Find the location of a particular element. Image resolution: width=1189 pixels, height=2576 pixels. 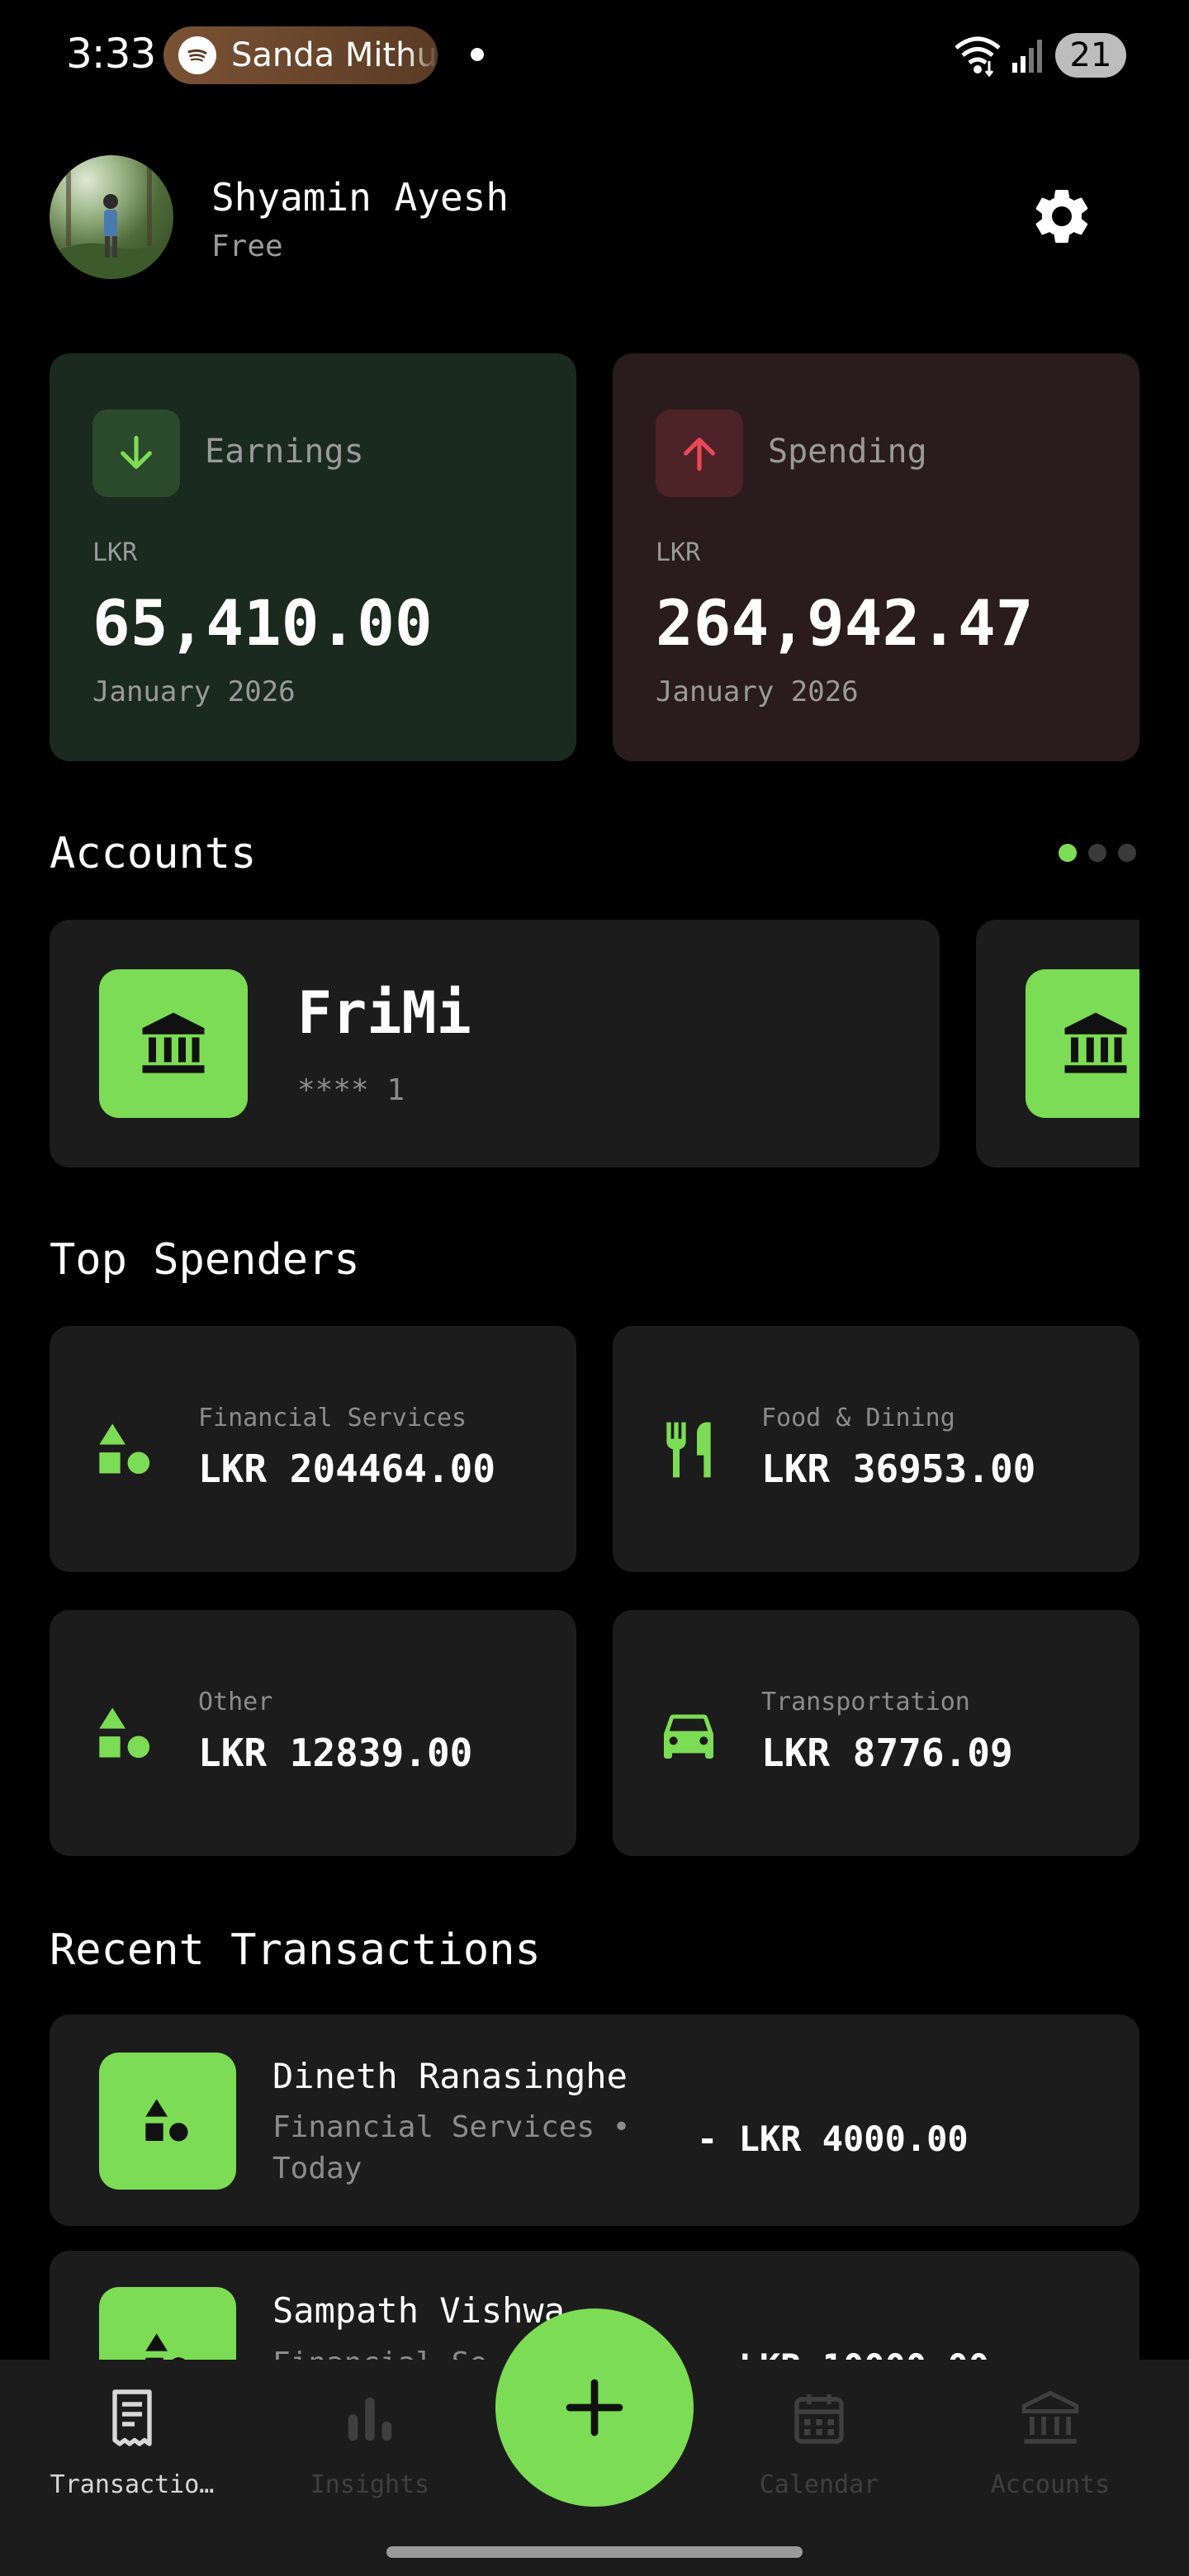

media-pill-text: Sanda Mithu is located at coordinates (334, 55).